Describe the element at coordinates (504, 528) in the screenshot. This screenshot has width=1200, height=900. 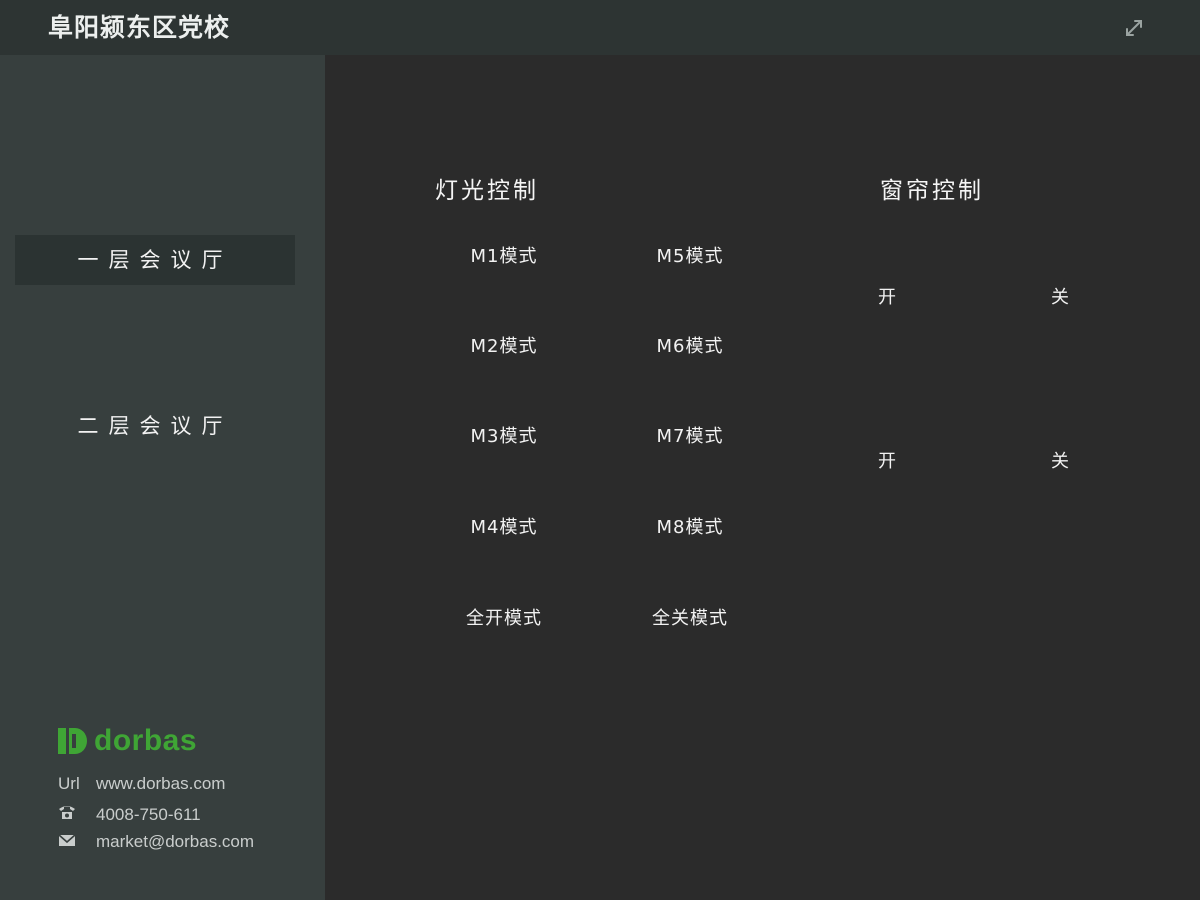
I see `light-mode-m4-button: M4模式` at that location.